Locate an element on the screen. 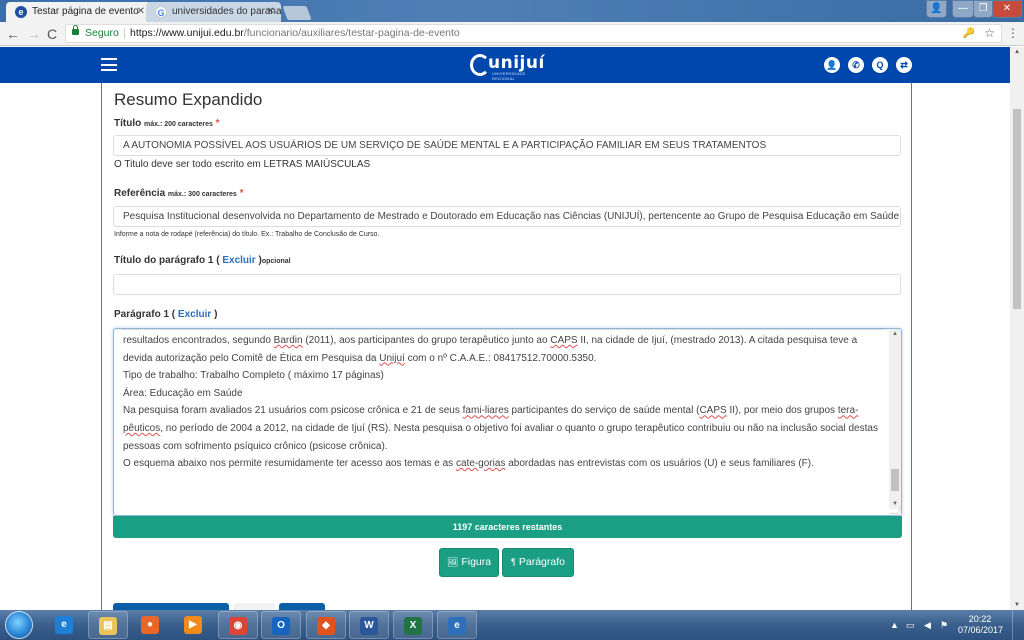  titulo-paragrafo-input is located at coordinates (507, 284).